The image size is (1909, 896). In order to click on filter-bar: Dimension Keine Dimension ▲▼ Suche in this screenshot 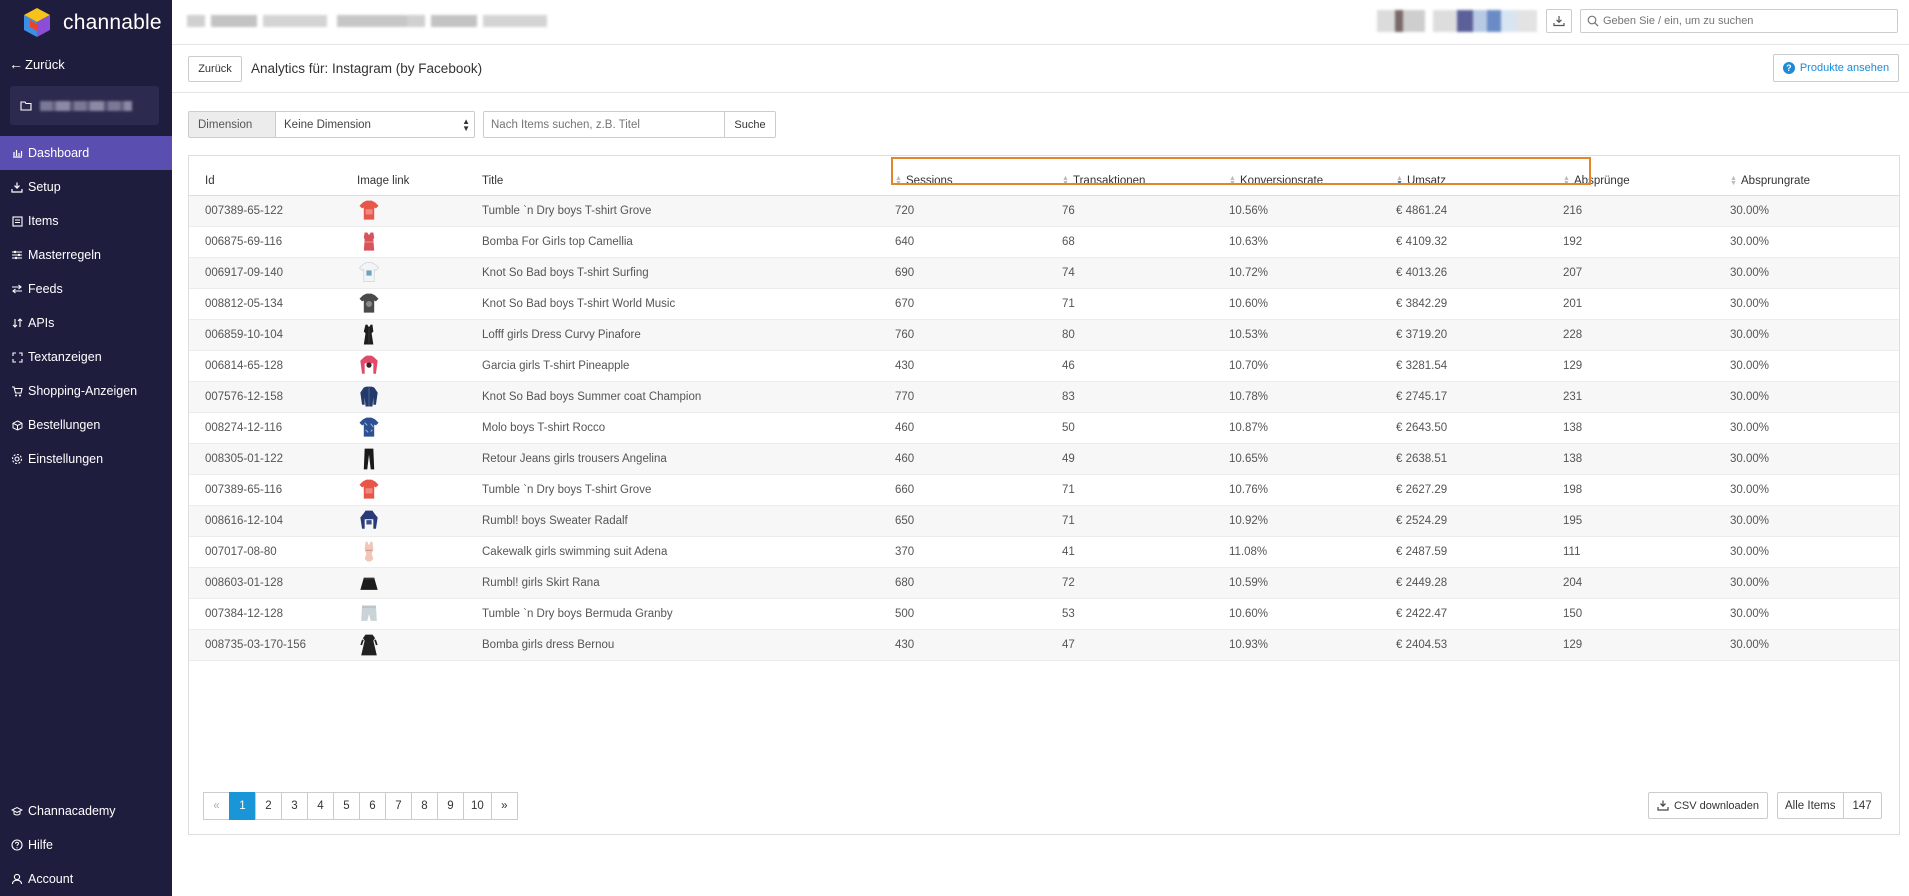, I will do `click(482, 124)`.